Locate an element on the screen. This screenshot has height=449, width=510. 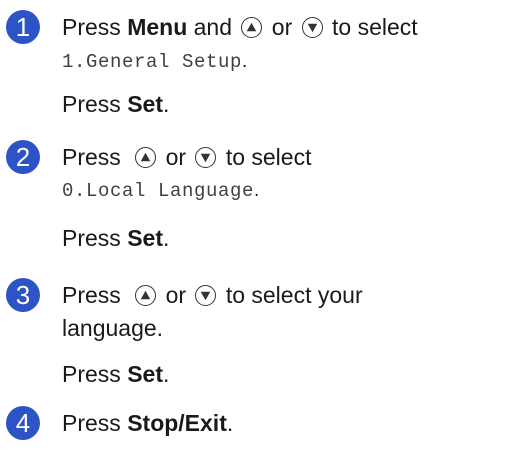
local-language-setting: 0.Local Language is located at coordinates (158, 191).